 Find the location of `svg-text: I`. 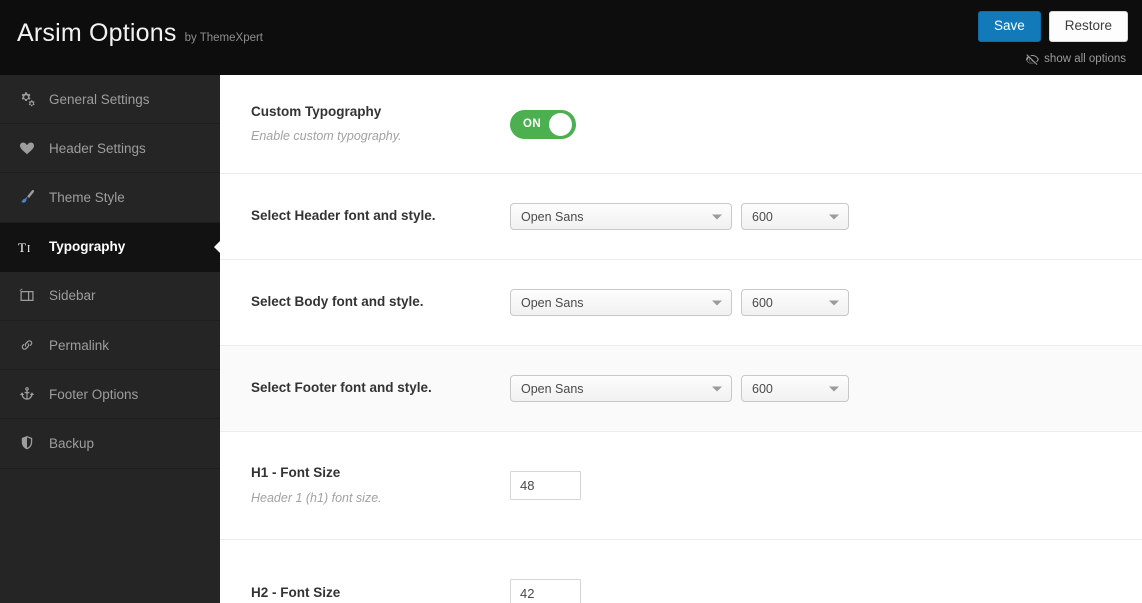

svg-text: I is located at coordinates (28, 249).